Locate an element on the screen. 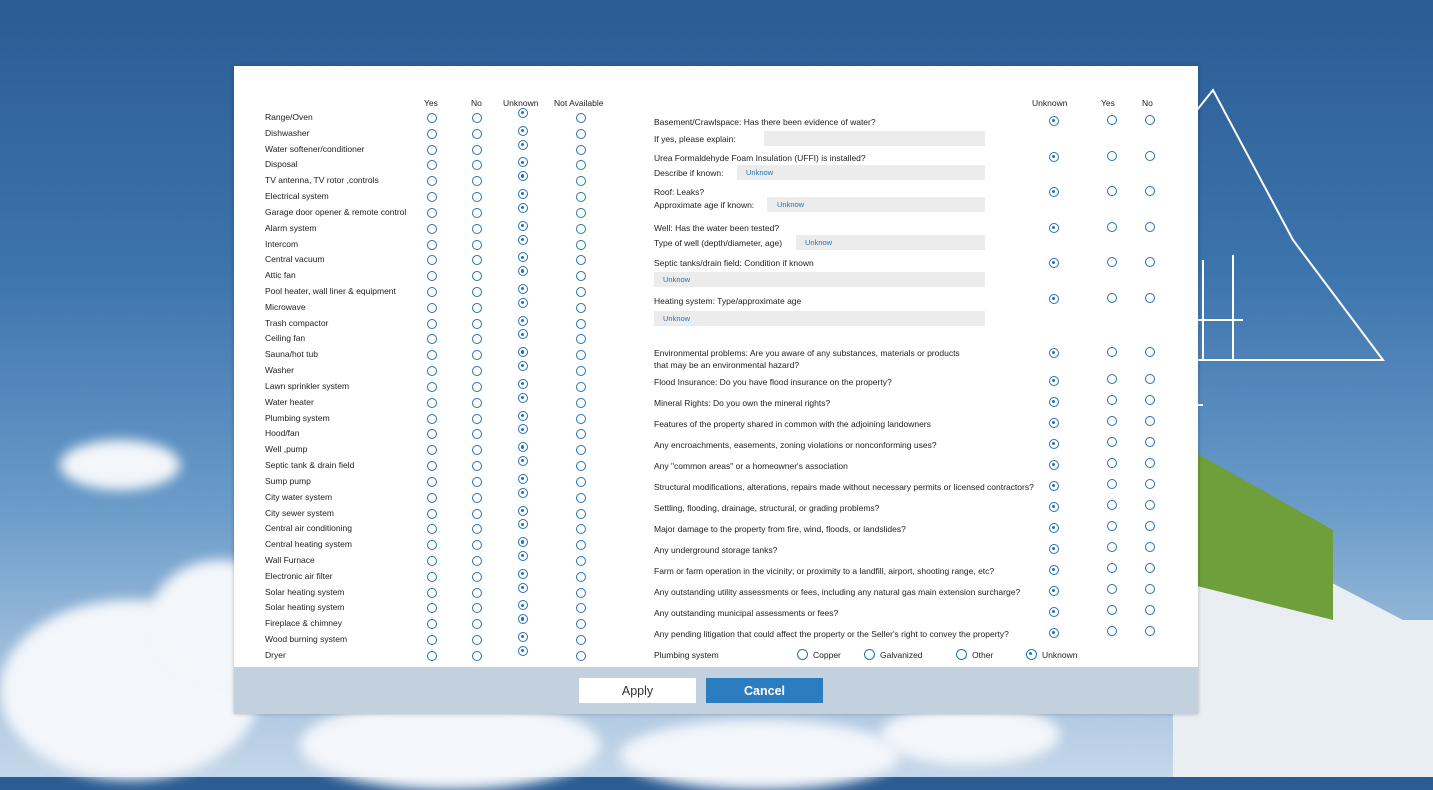 Image resolution: width=1433 pixels, height=790 pixels. roof-age-field: Unknow is located at coordinates (876, 204).